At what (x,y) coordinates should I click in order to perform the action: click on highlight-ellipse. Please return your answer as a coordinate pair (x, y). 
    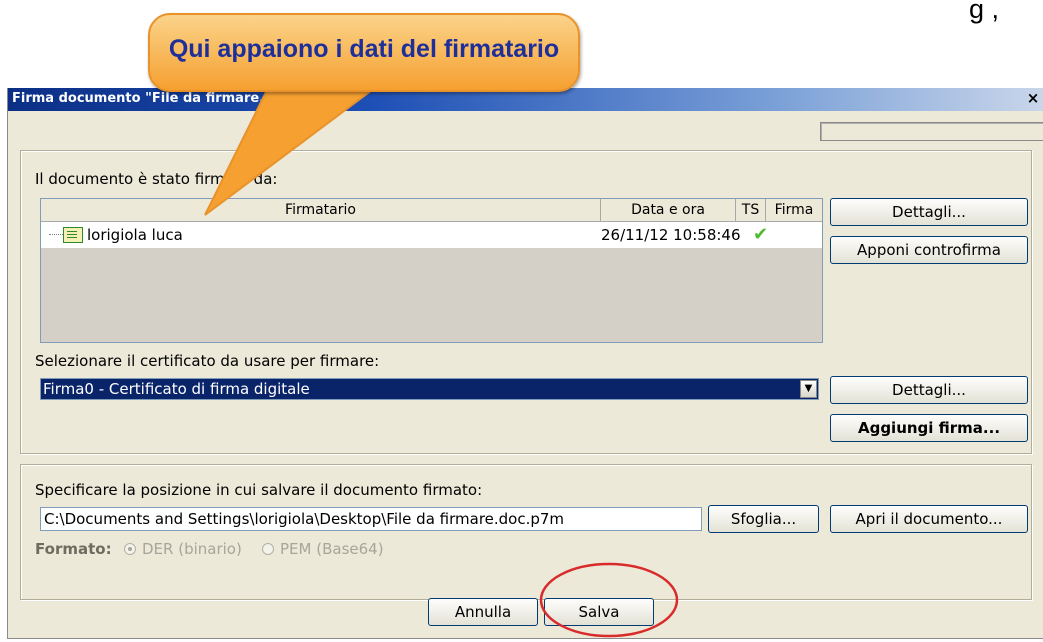
    Looking at the image, I should click on (609, 600).